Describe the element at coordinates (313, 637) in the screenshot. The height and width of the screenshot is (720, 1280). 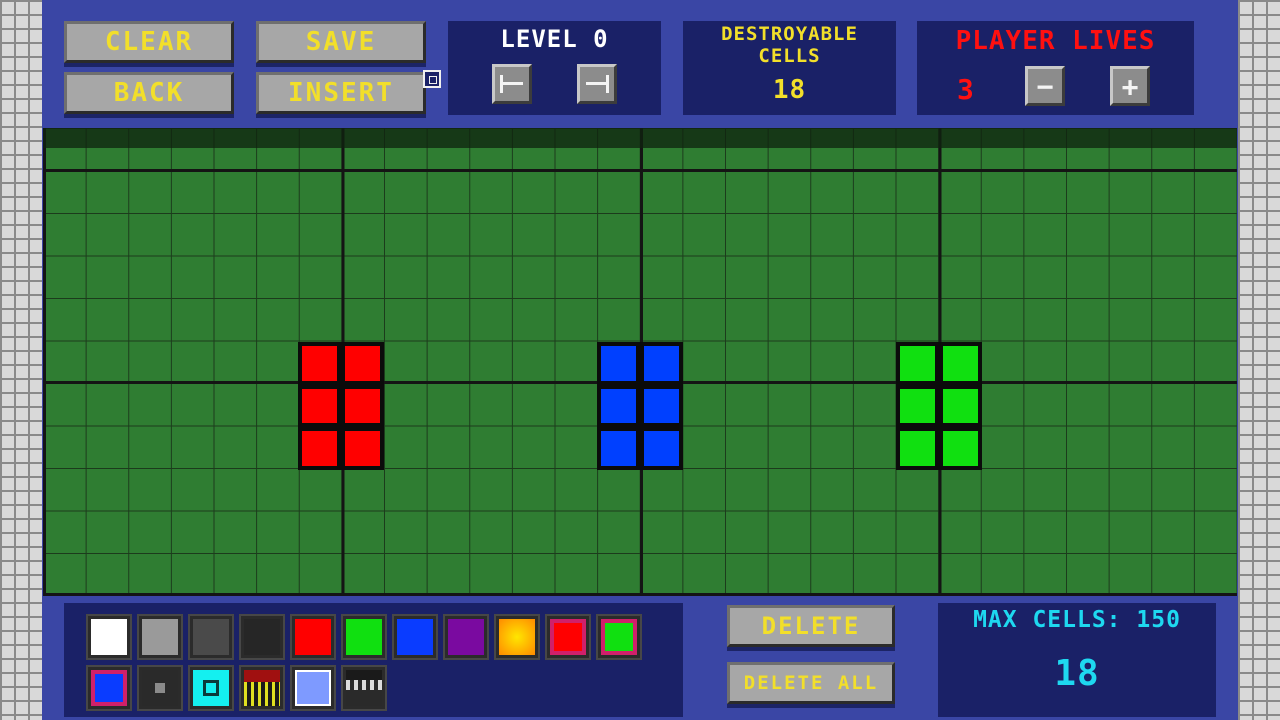
I see `red-swatch` at that location.